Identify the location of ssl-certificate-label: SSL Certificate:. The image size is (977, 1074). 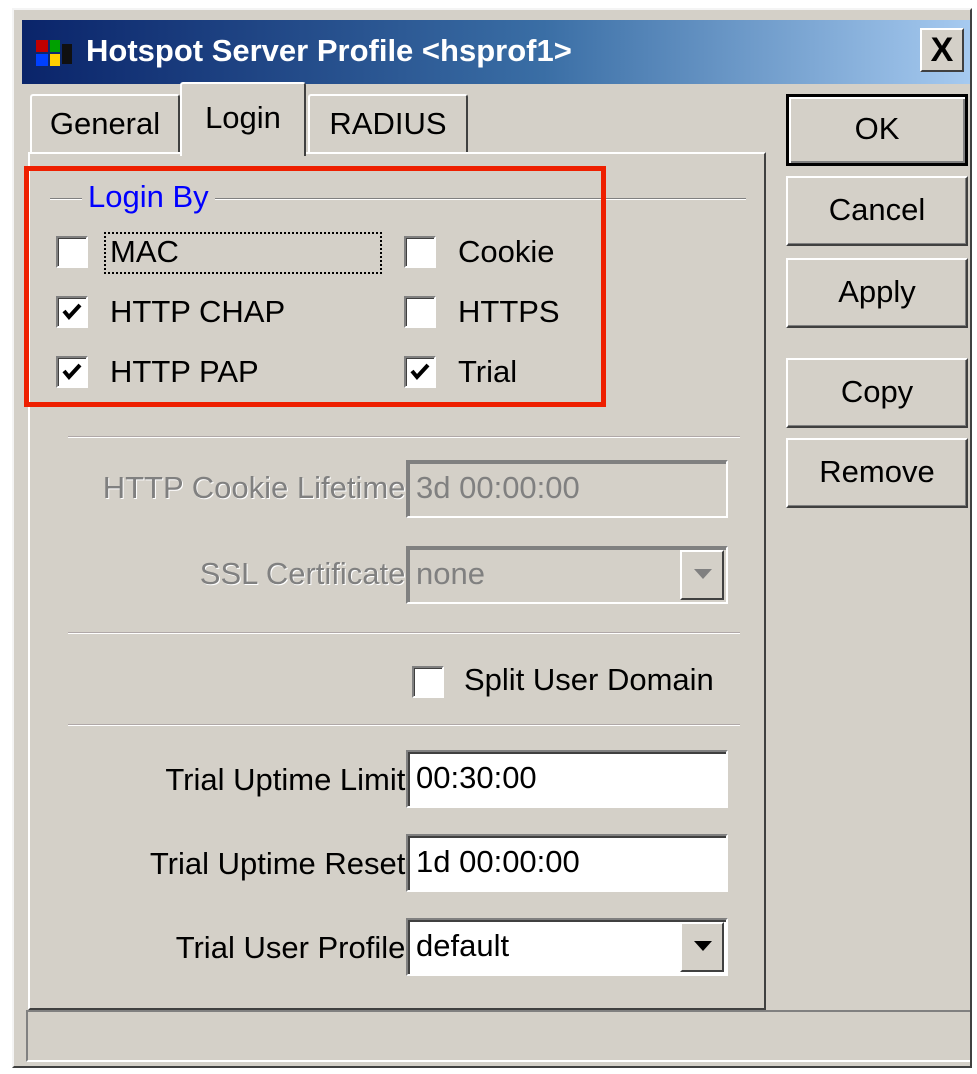
(306, 573).